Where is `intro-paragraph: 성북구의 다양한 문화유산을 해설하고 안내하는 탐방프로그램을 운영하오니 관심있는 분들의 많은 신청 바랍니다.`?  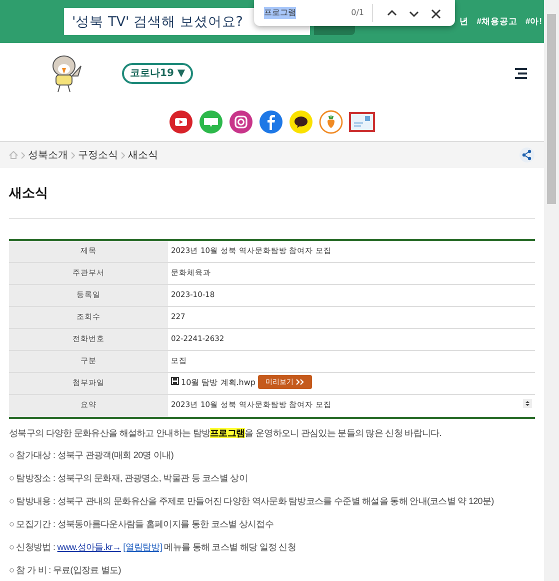 intro-paragraph: 성북구의 다양한 문화유산을 해설하고 안내하는 탐방프로그램을 운영하오니 관심있는 분들의 많은 신청 바랍니다. is located at coordinates (225, 433).